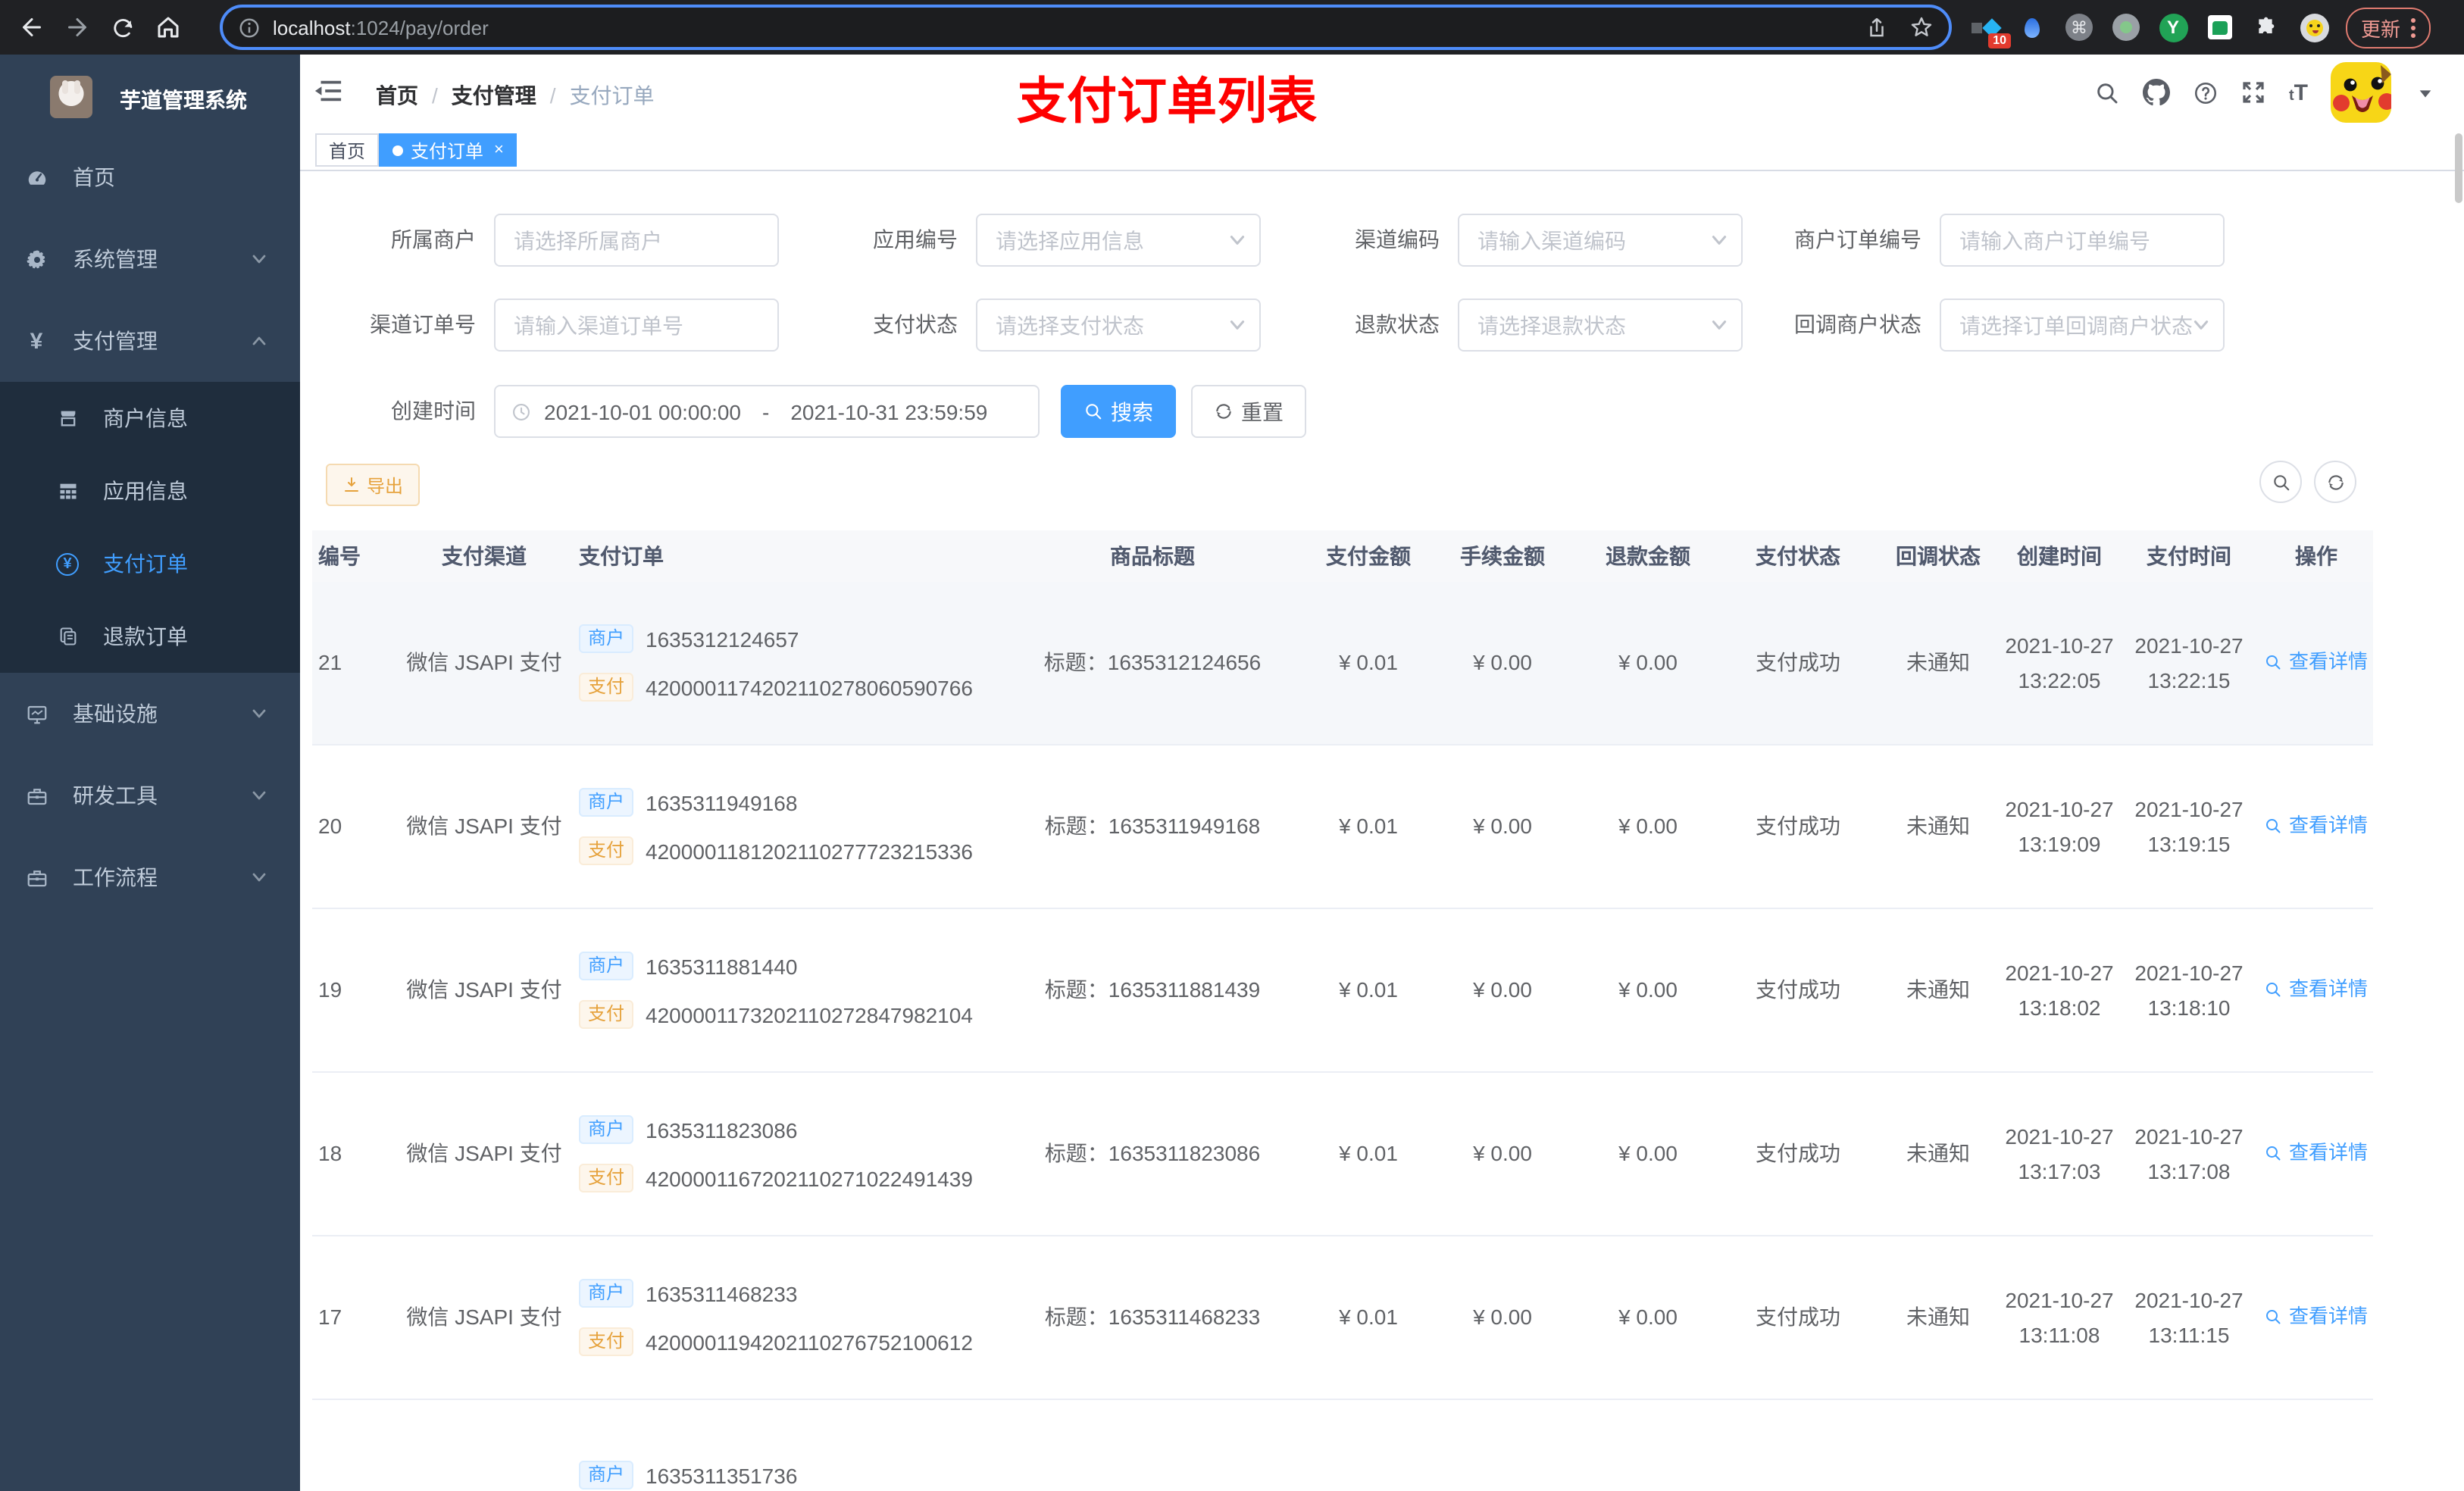  Describe the element at coordinates (636, 325) in the screenshot. I see `channel-order-no-input` at that location.